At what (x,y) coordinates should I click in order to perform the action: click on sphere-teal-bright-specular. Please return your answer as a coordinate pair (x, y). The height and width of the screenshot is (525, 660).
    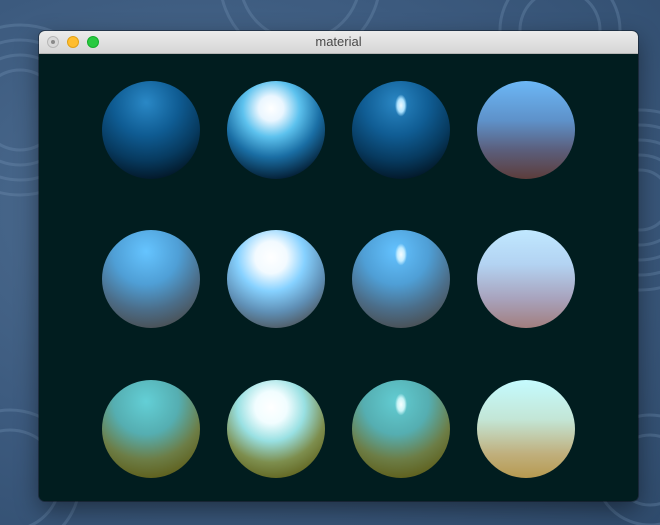
    Looking at the image, I should click on (276, 429).